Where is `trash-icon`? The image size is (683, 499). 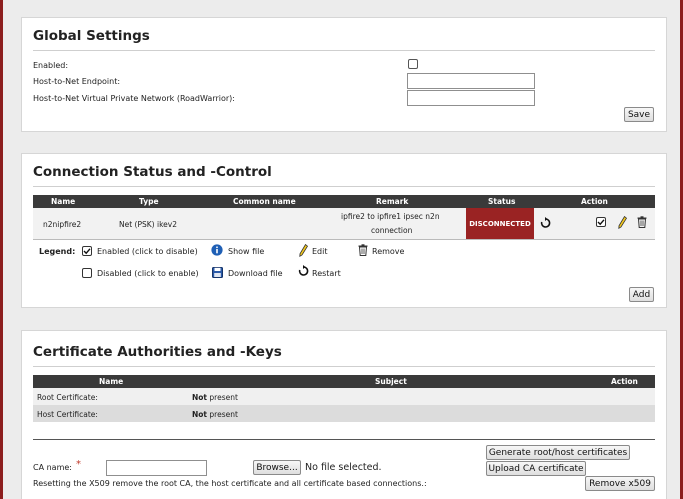 trash-icon is located at coordinates (362, 249).